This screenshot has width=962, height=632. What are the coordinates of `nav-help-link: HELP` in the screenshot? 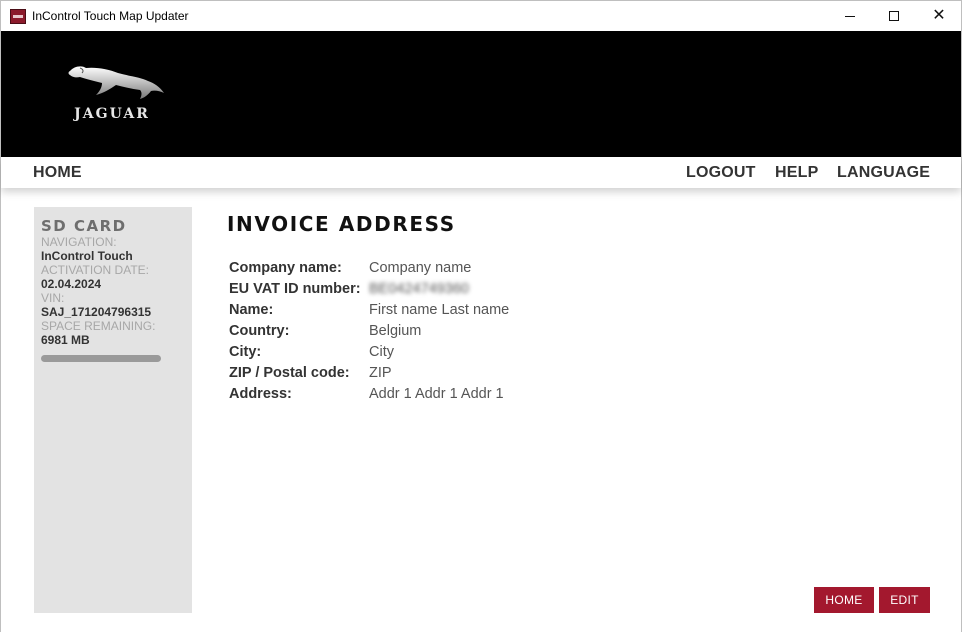 It's located at (796, 173).